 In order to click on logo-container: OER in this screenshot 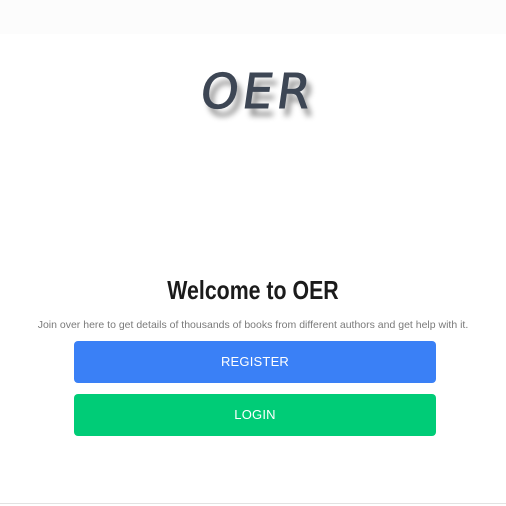, I will do `click(253, 97)`.